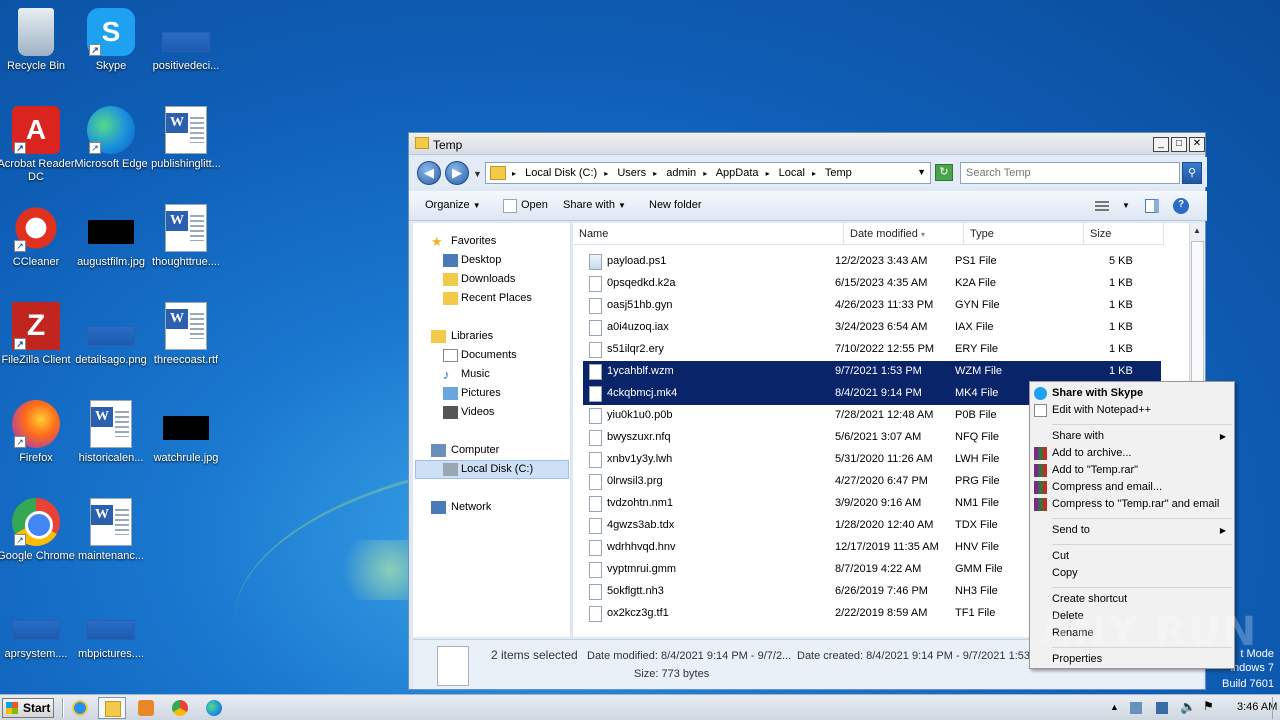 The height and width of the screenshot is (720, 1280). I want to click on desktop-icon-ccleaner: ↗ CCleaner, so click(38, 236).